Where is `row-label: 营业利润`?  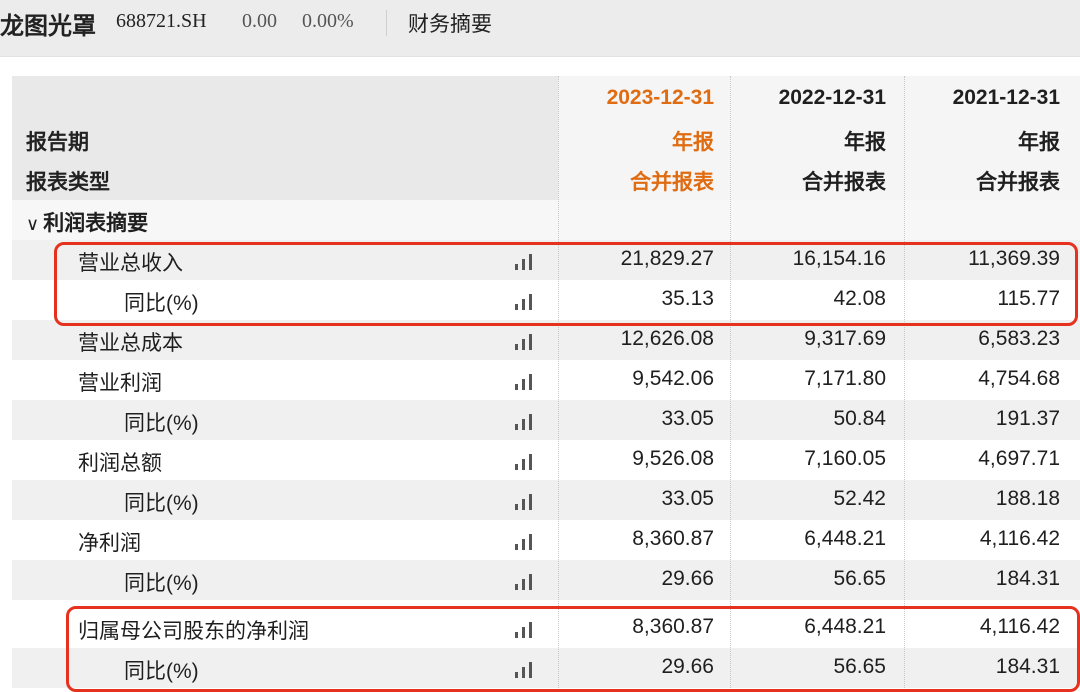
row-label: 营业利润 is located at coordinates (120, 383).